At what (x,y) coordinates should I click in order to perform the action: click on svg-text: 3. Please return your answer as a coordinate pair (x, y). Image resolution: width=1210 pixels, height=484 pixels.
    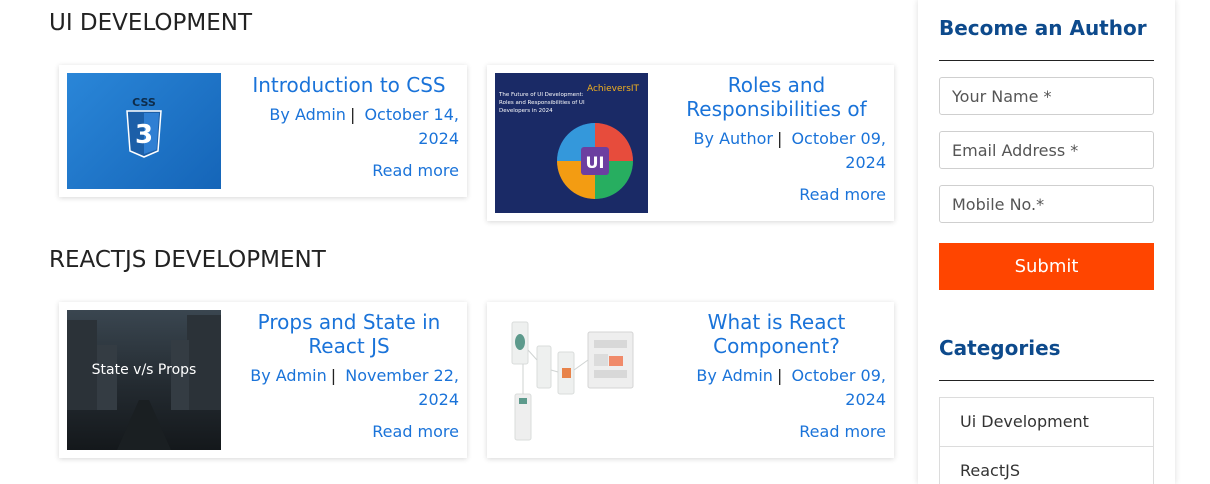
    Looking at the image, I should click on (144, 135).